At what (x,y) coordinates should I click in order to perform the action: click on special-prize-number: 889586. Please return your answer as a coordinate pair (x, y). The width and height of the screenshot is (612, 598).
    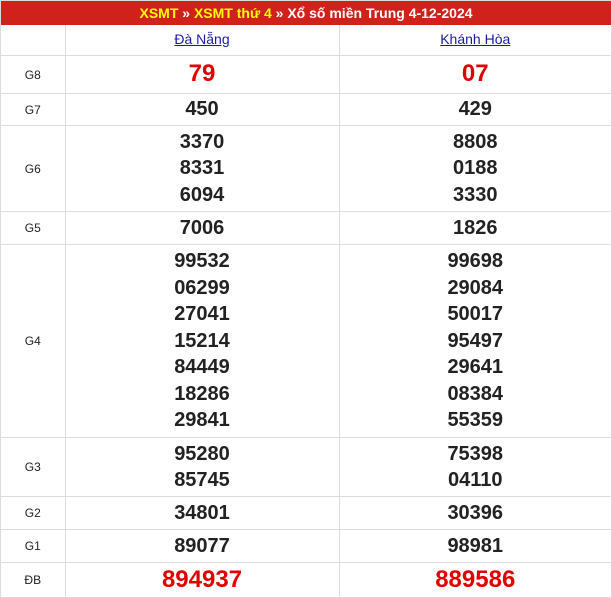
    Looking at the image, I should click on (475, 579).